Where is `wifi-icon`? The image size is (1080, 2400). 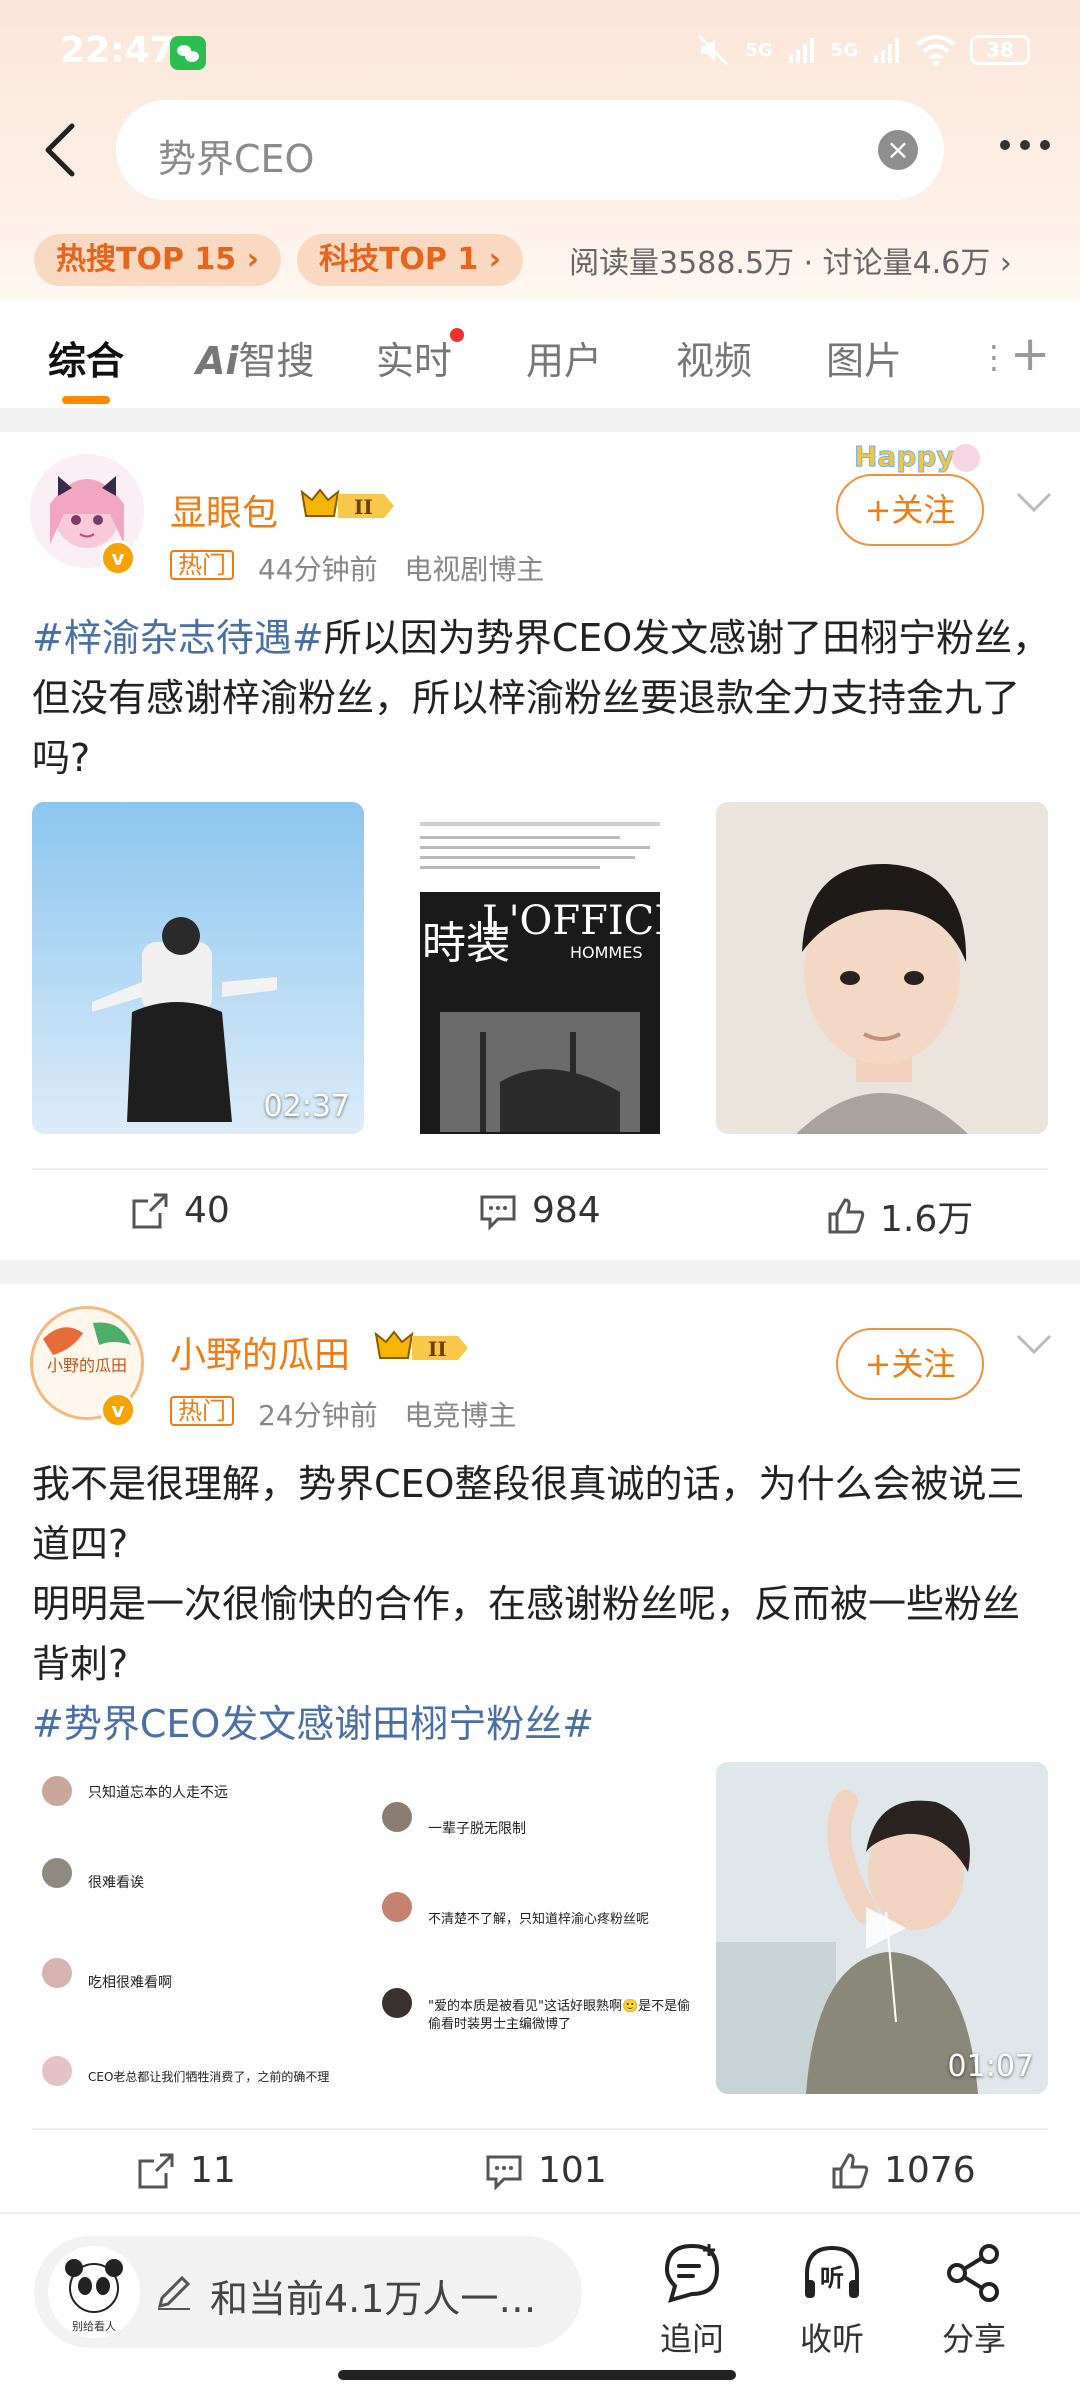 wifi-icon is located at coordinates (936, 50).